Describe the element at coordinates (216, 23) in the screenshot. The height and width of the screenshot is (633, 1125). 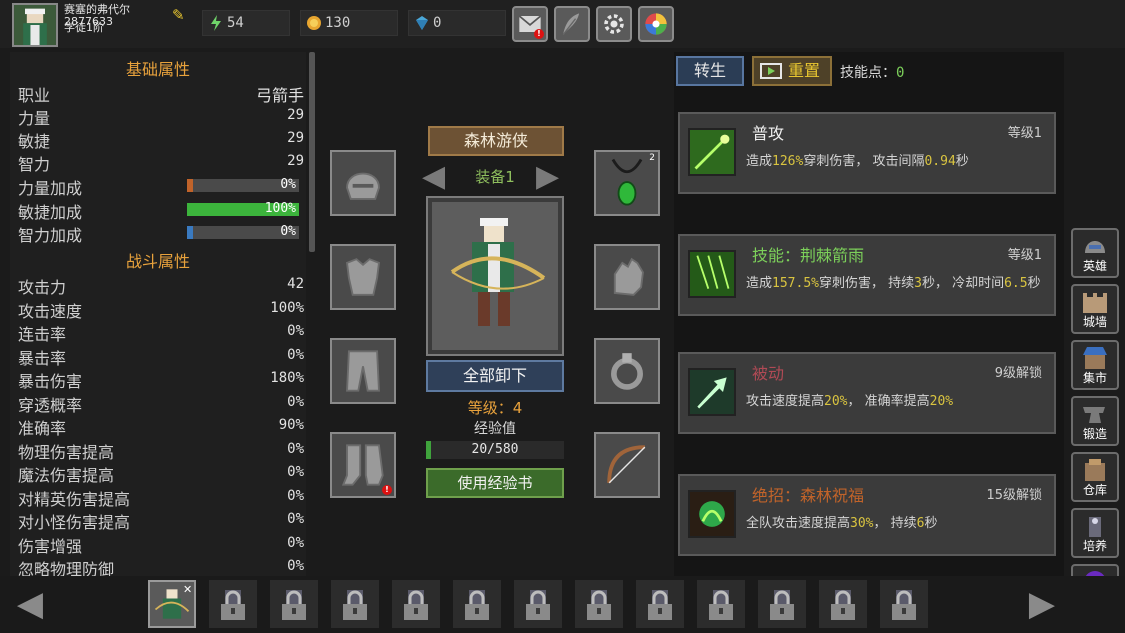
I see `lightning-gem-icon` at that location.